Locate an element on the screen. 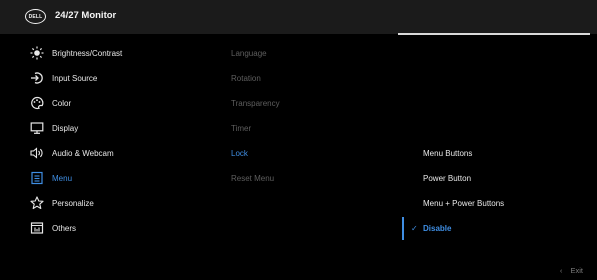  menu-item-brightness-contrast: Brightness/Contrast is located at coordinates (100, 53).